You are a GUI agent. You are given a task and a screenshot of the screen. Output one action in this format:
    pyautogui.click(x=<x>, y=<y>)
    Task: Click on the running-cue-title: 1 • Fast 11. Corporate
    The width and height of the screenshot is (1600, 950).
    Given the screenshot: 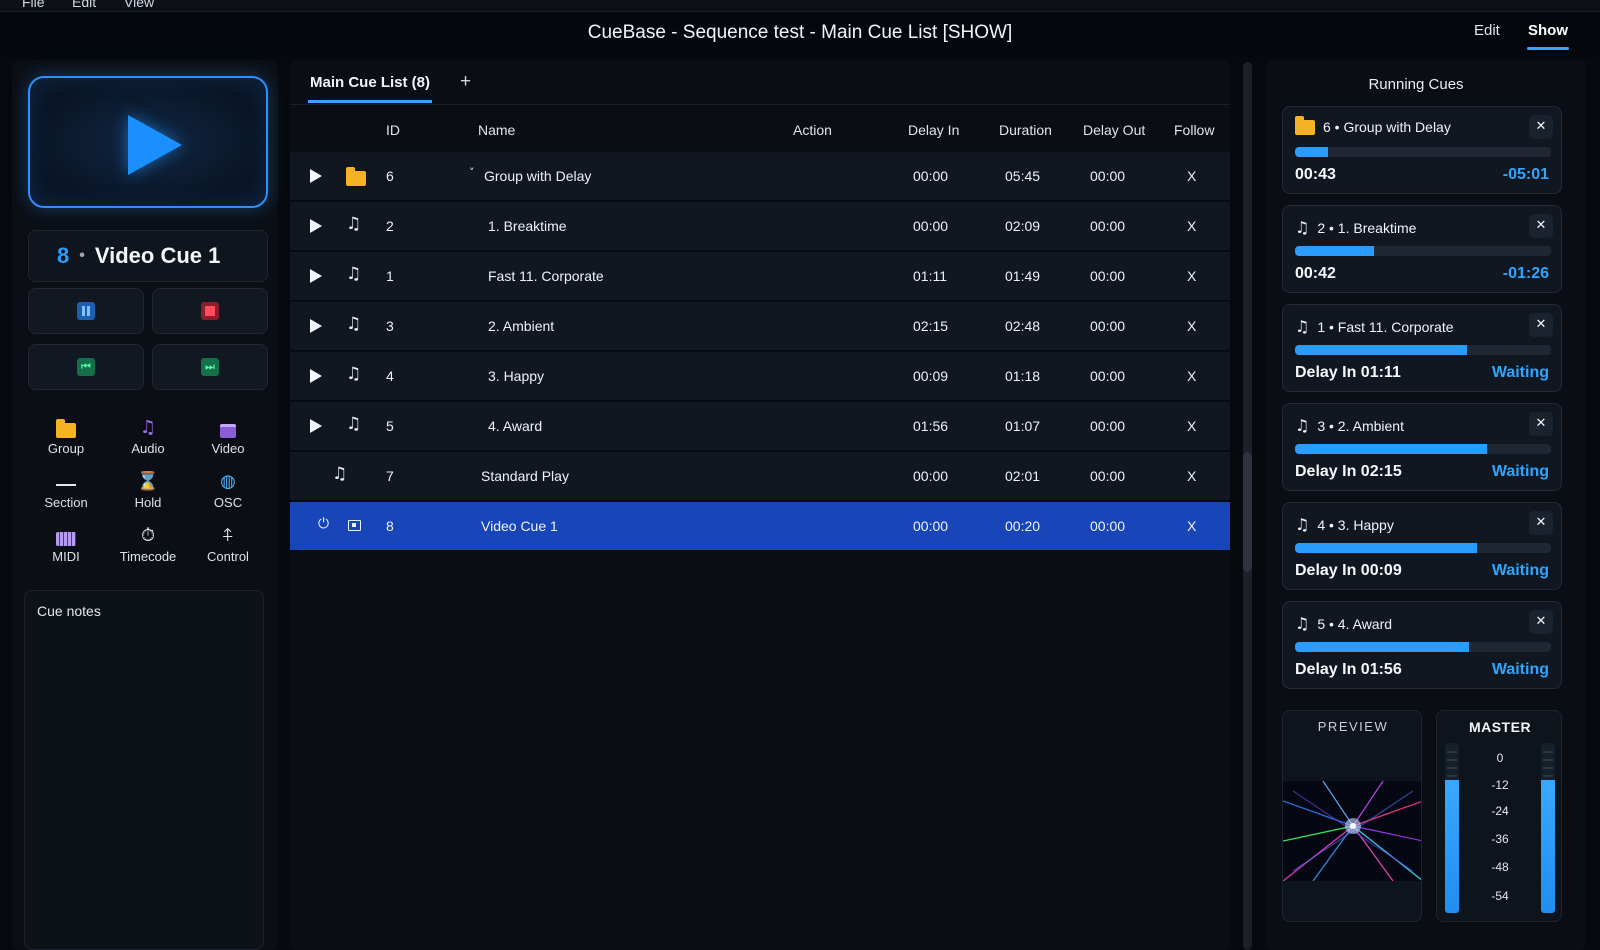 What is the action you would take?
    pyautogui.click(x=1385, y=326)
    